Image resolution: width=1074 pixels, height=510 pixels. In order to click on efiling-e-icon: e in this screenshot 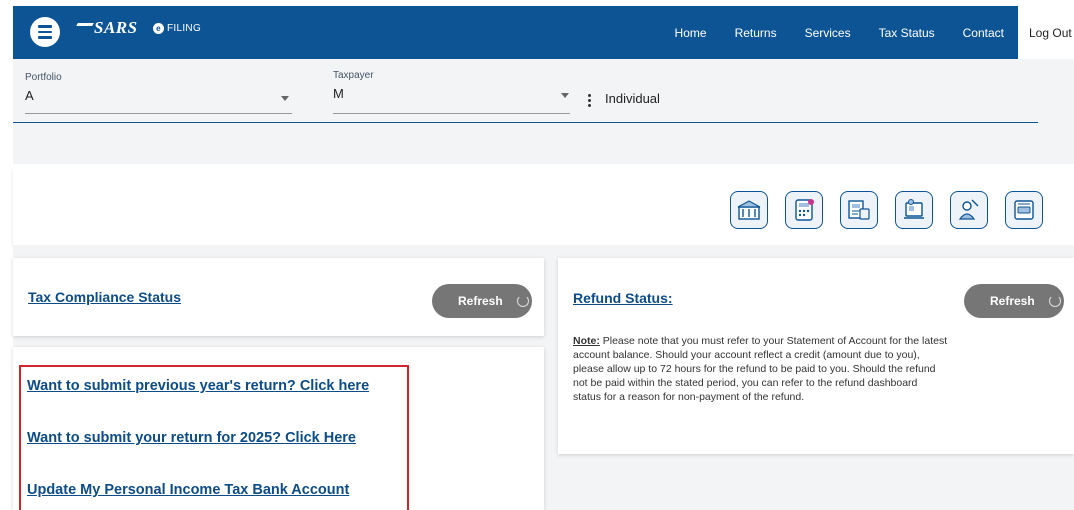, I will do `click(158, 28)`.